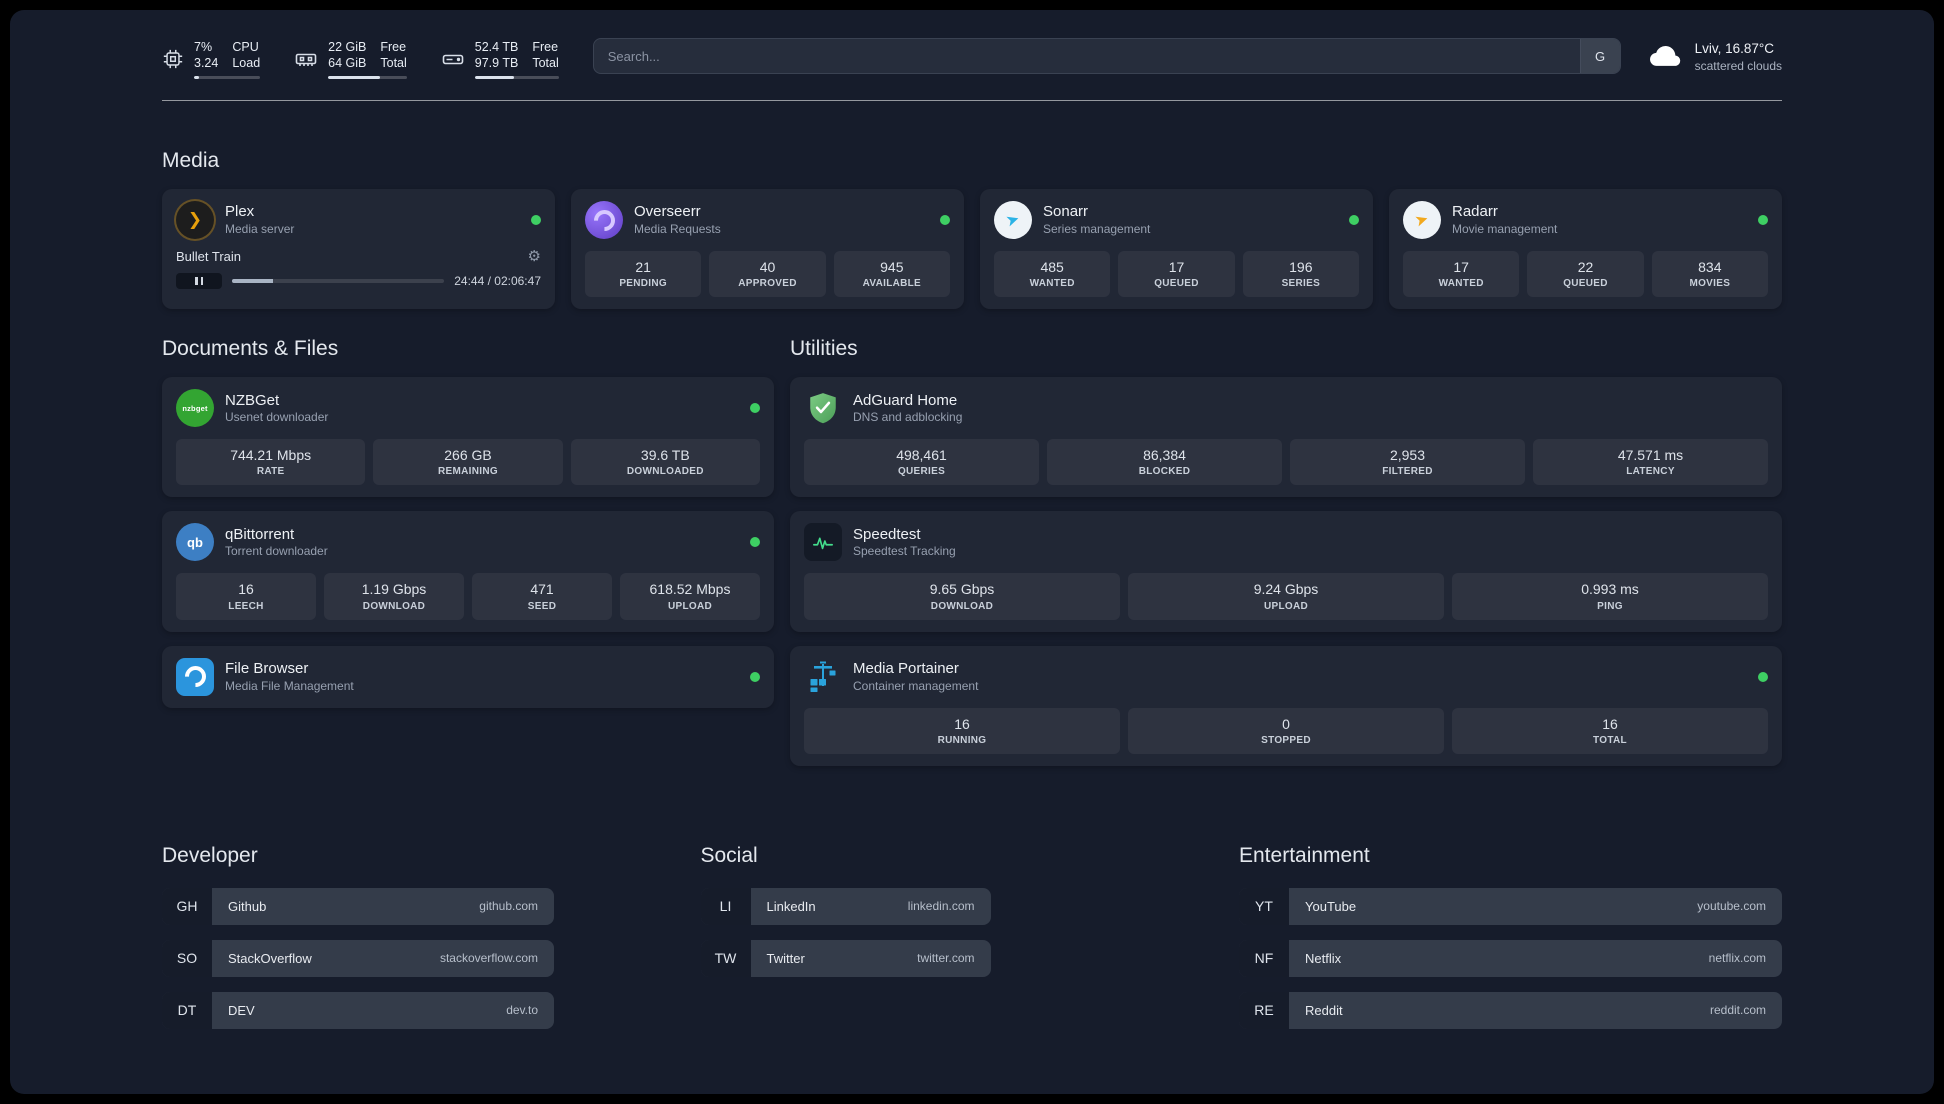  What do you see at coordinates (1331, 906) in the screenshot?
I see `bookmark-name: YouTube` at bounding box center [1331, 906].